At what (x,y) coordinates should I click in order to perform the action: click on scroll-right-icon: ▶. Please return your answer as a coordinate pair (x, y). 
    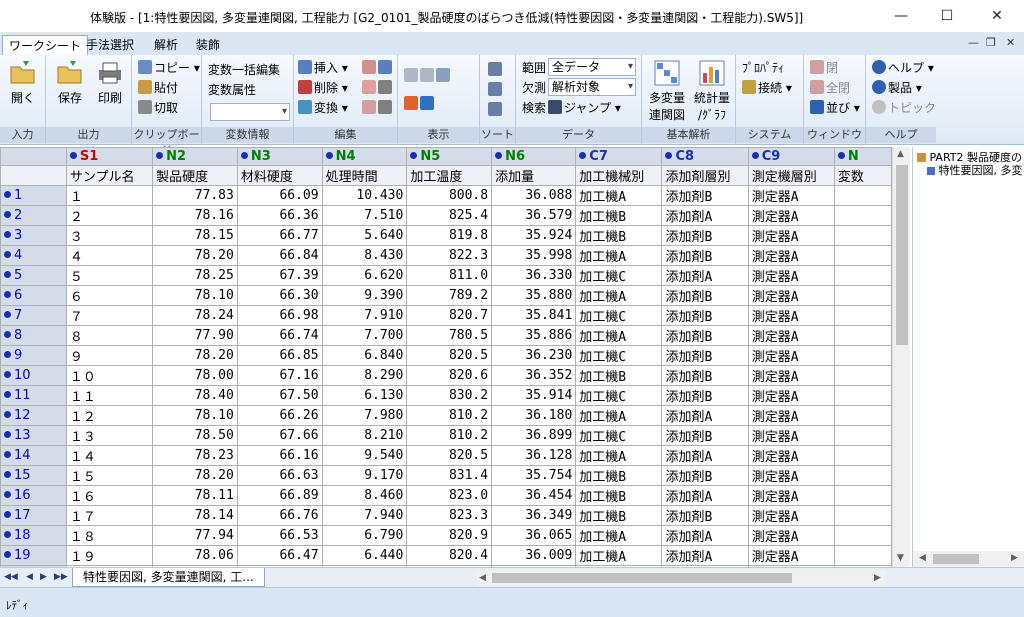
    Looking at the image, I should click on (877, 578).